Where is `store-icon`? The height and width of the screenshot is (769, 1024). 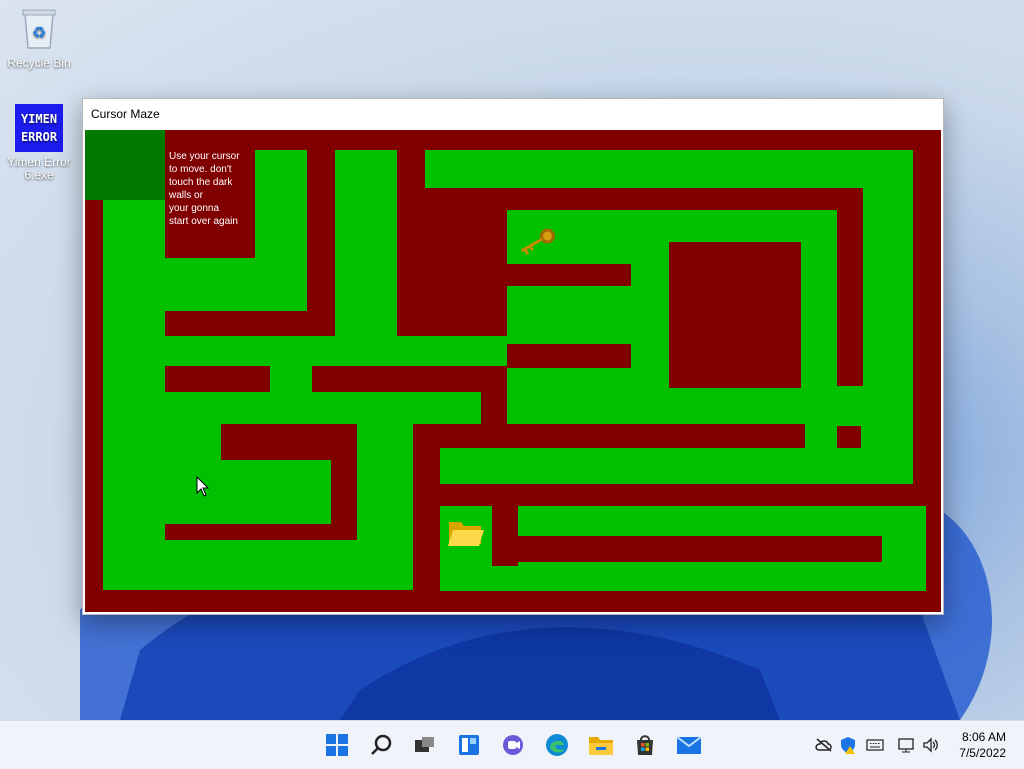 store-icon is located at coordinates (645, 745).